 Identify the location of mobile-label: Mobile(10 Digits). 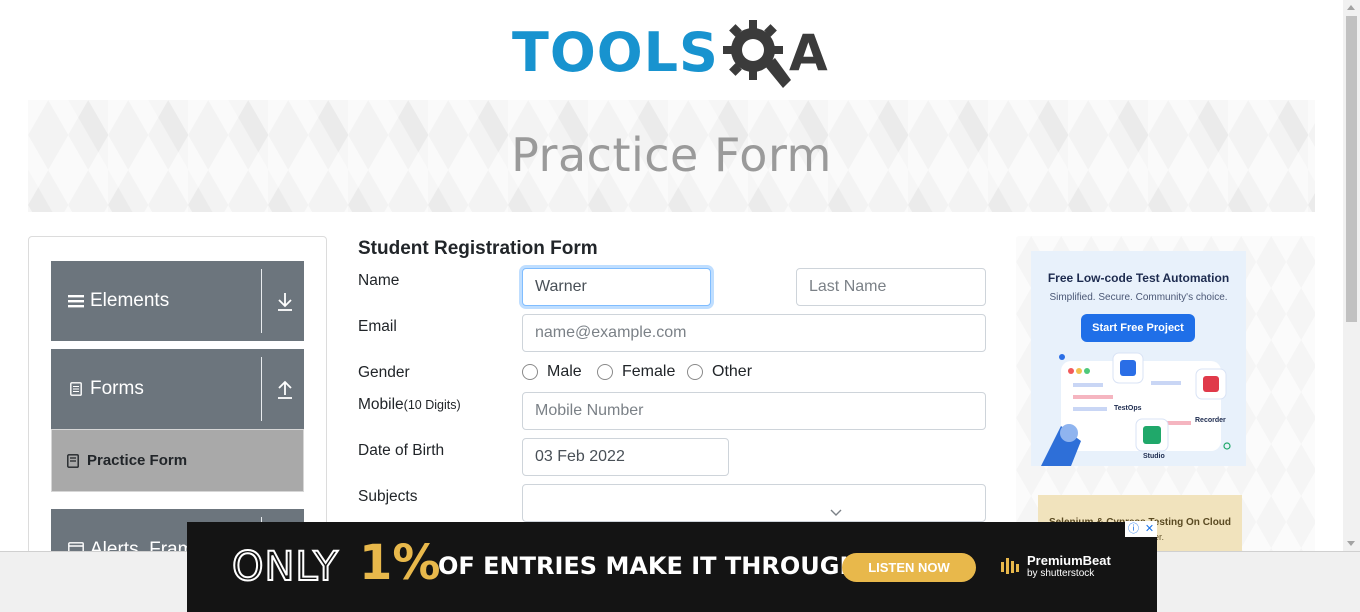
(409, 405).